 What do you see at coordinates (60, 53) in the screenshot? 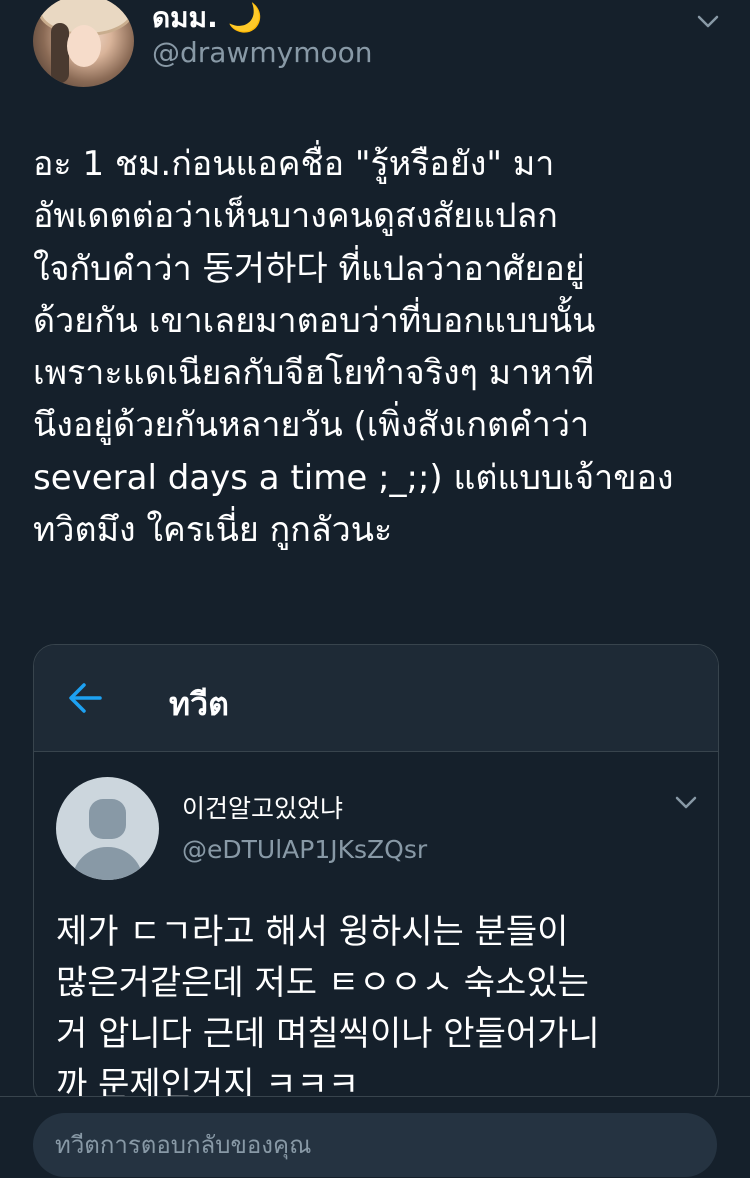
I see `avatar-hair-shape` at bounding box center [60, 53].